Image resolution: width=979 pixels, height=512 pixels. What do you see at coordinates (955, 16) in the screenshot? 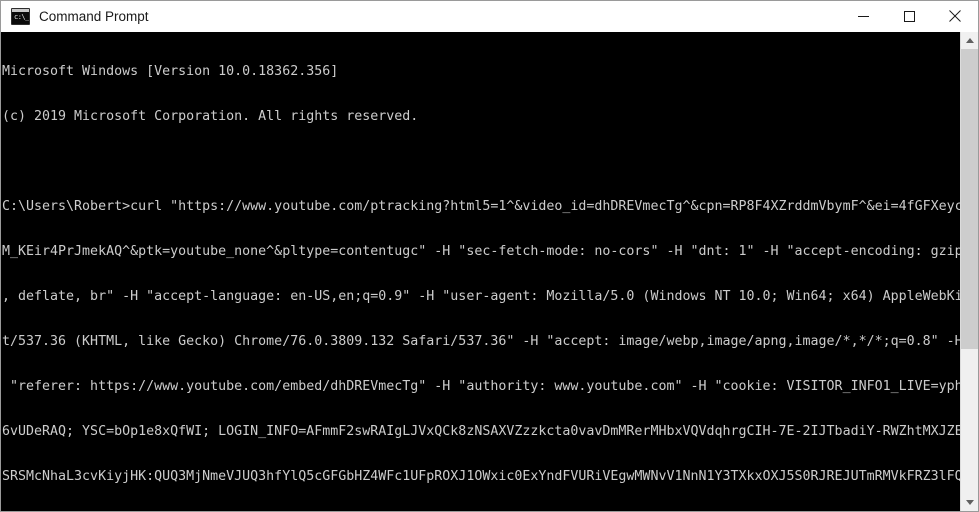
I see `close-button` at bounding box center [955, 16].